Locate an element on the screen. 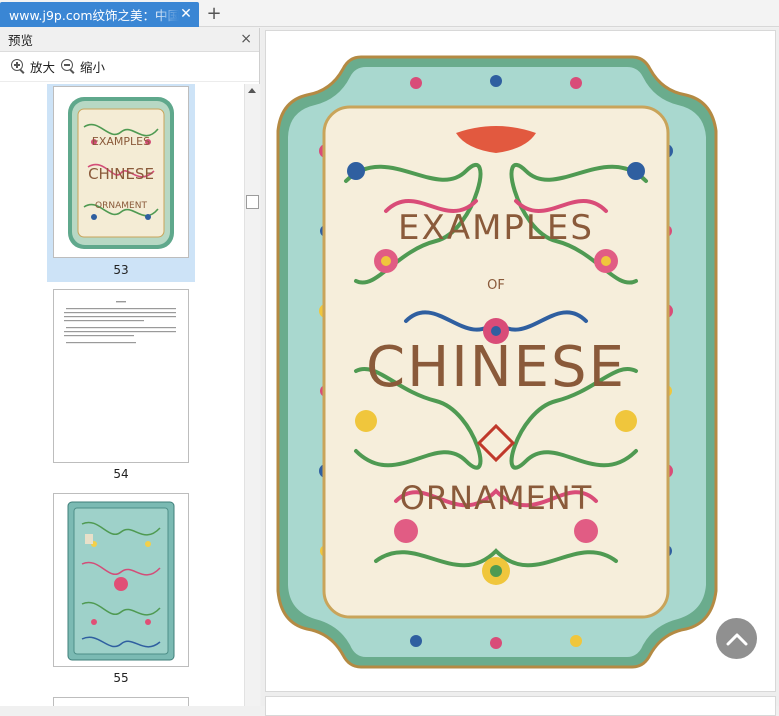 The width and height of the screenshot is (779, 716). zoom-out-button: 缩小 is located at coordinates (83, 66).